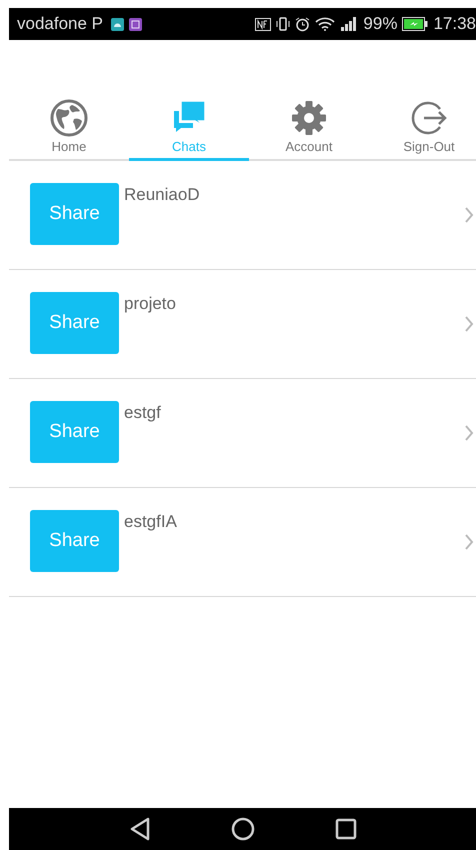 The image size is (476, 850). Describe the element at coordinates (242, 215) in the screenshot. I see `chat-row: Share ReuniaoD` at that location.